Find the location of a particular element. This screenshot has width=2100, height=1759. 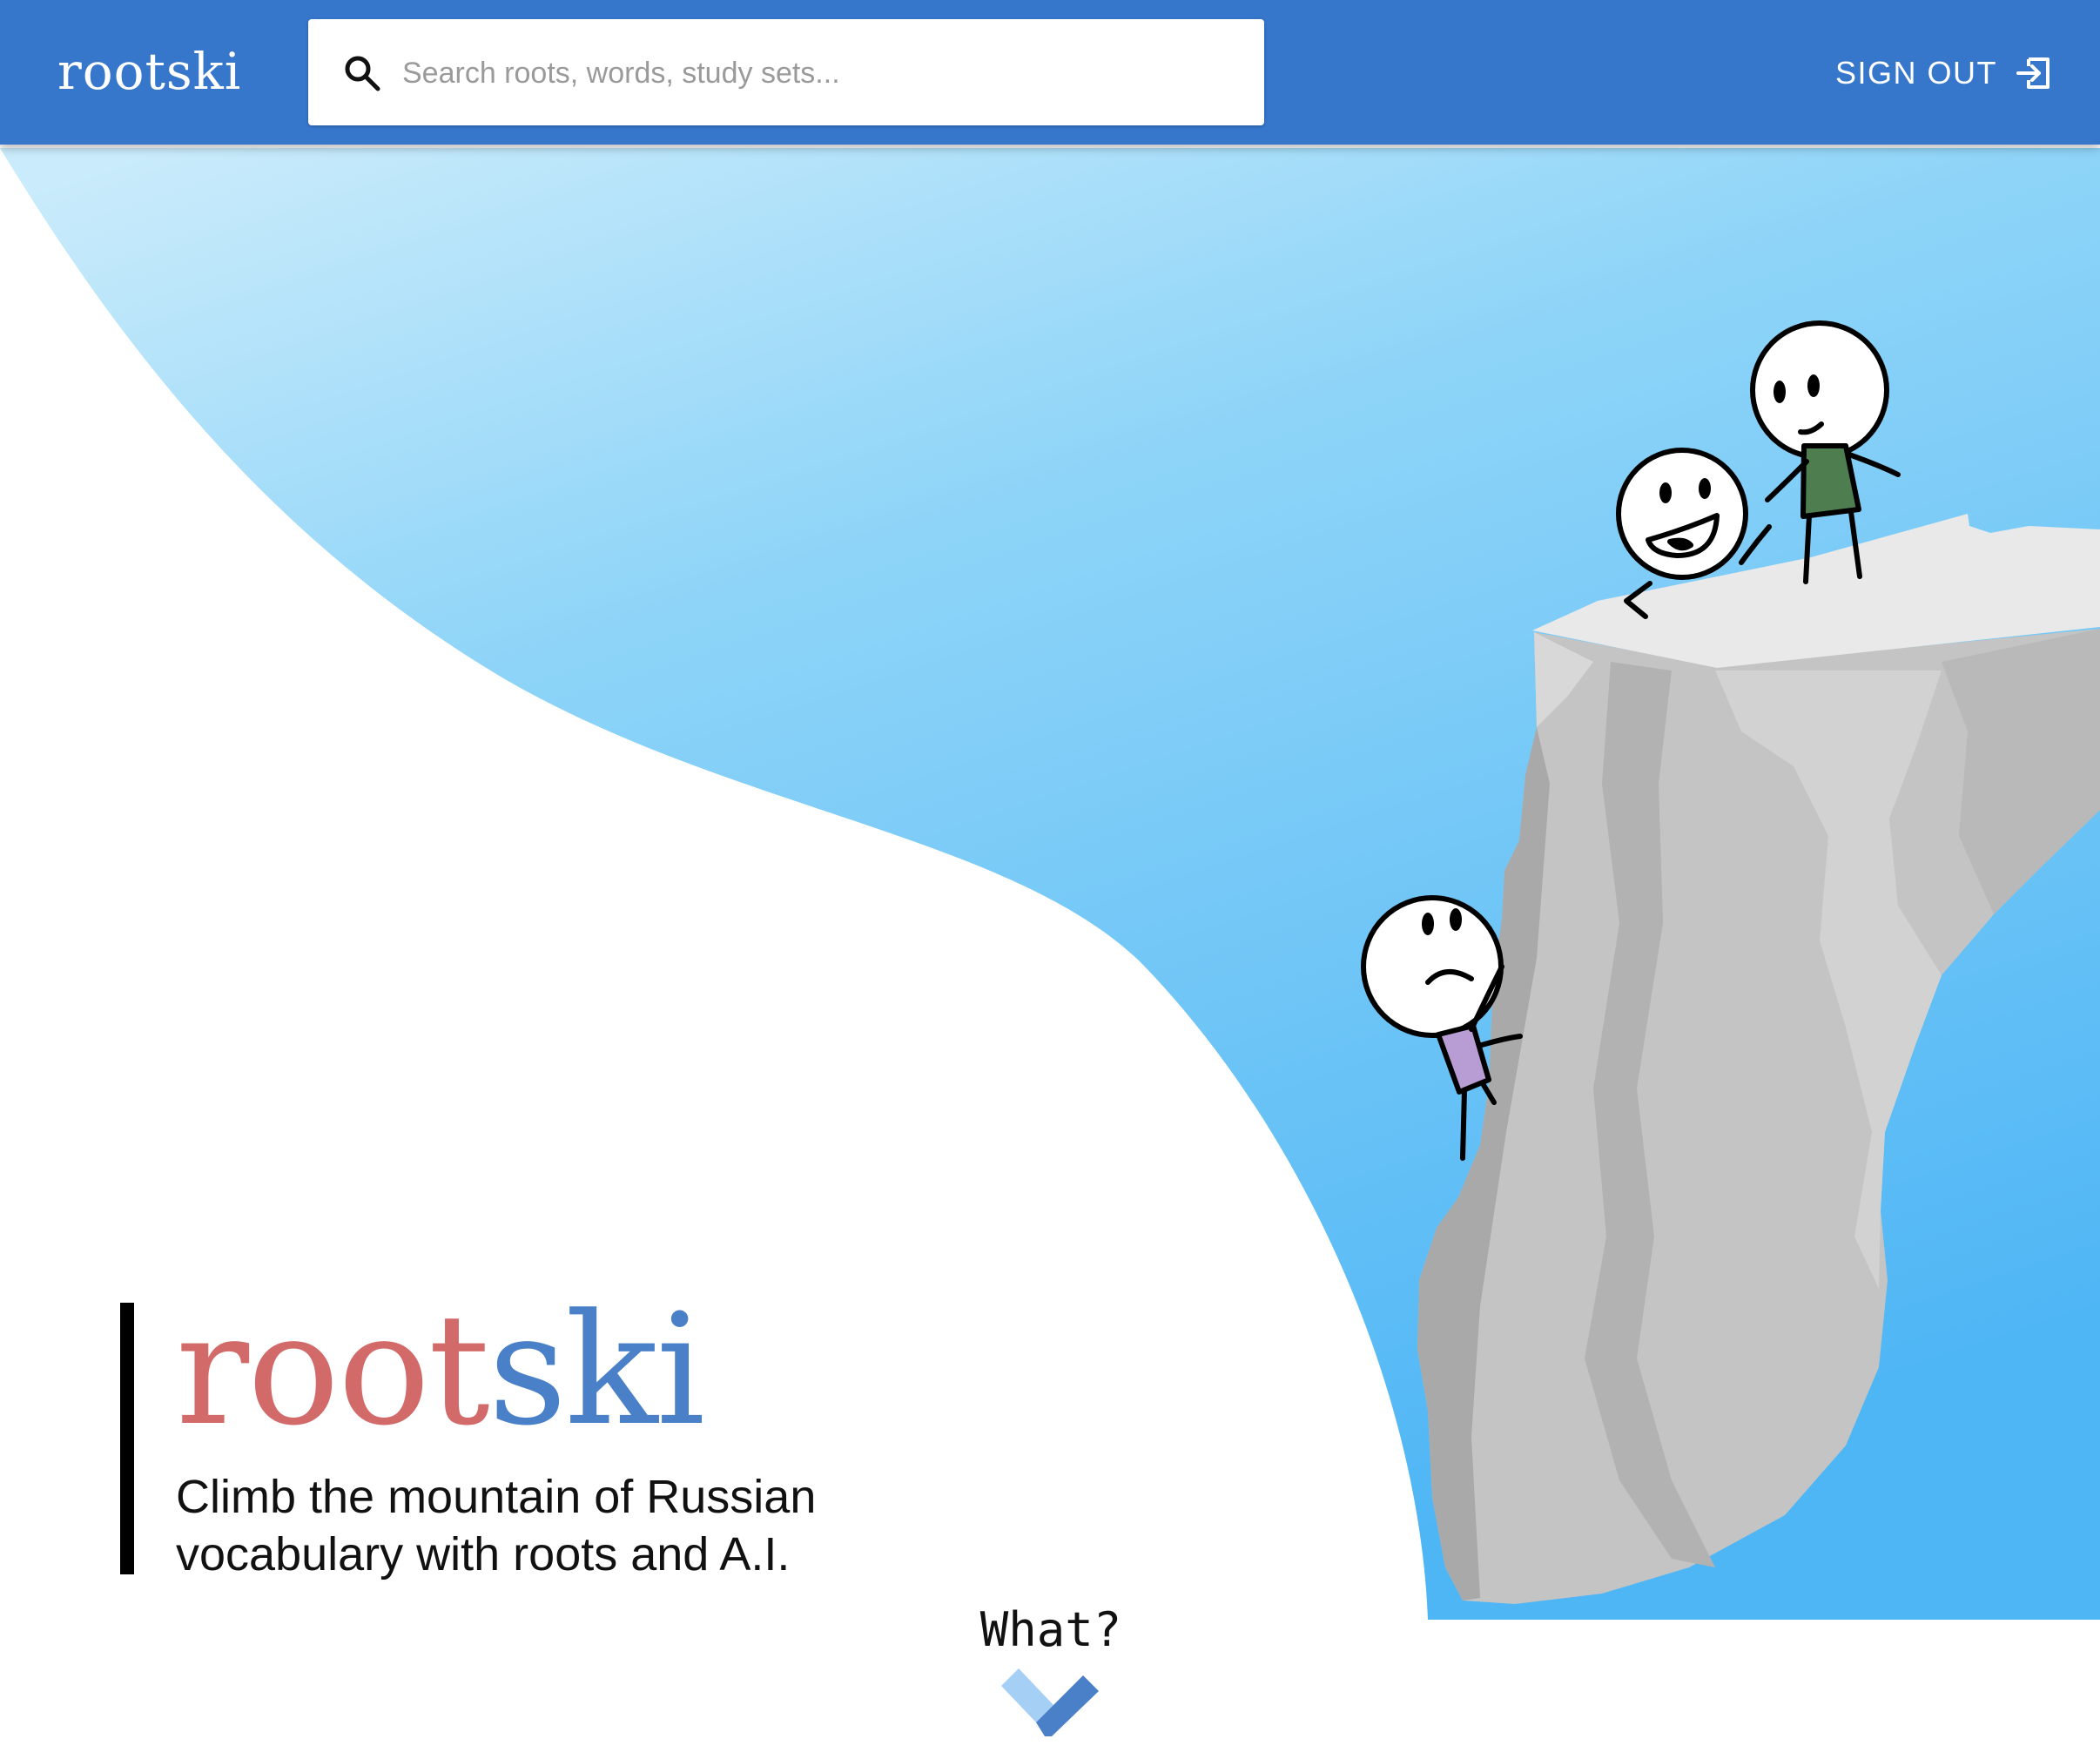

top-app-bar: rootski SIGN OUT is located at coordinates (1050, 72).